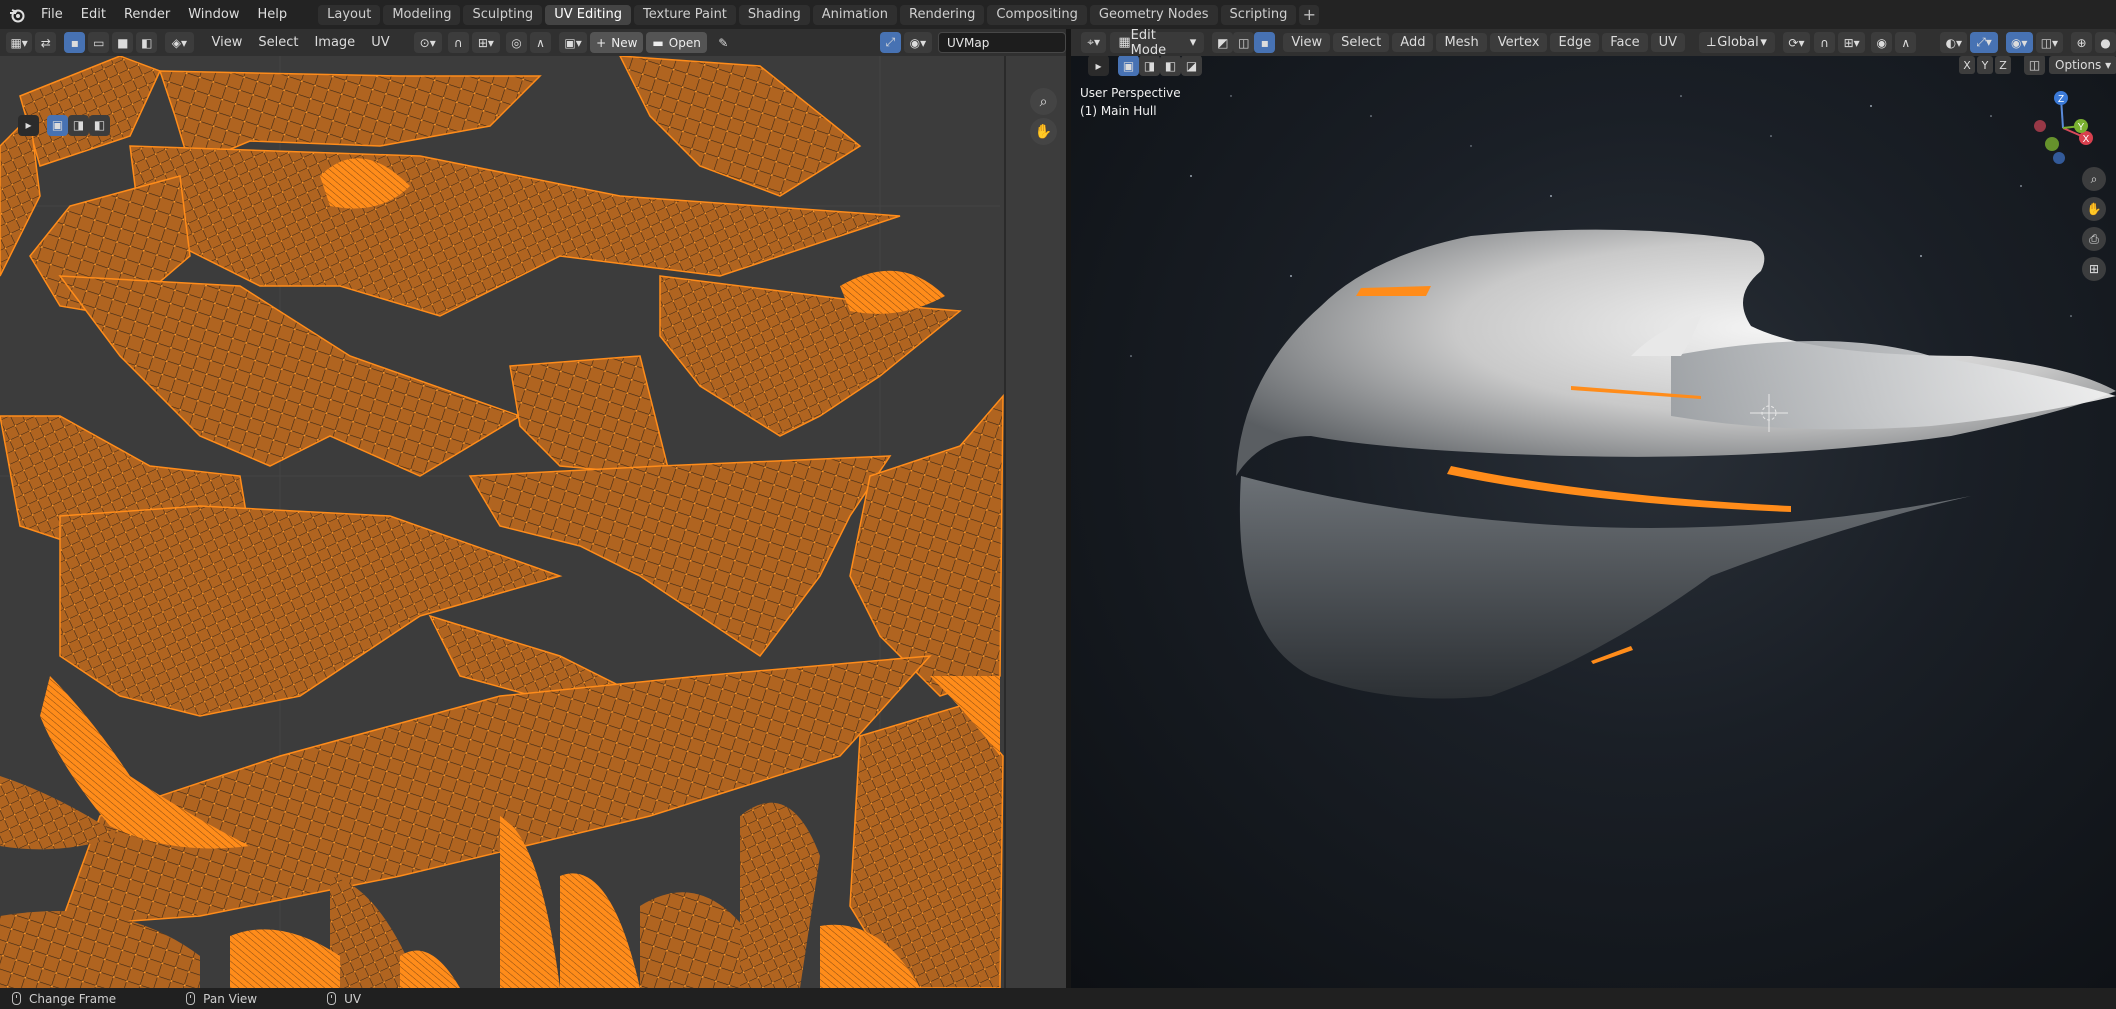 Image resolution: width=2116 pixels, height=1009 pixels. What do you see at coordinates (2049, 42) in the screenshot?
I see `xray-icon: ◫▾` at bounding box center [2049, 42].